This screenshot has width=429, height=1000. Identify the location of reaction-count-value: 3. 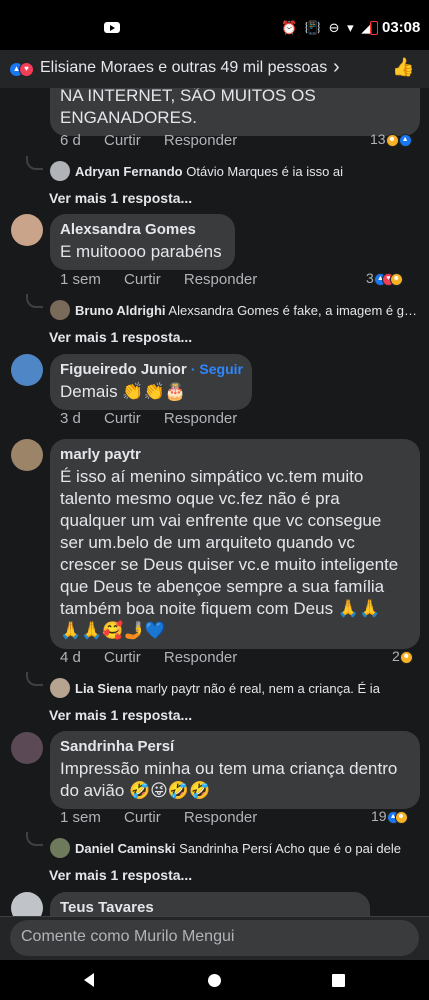
(370, 278).